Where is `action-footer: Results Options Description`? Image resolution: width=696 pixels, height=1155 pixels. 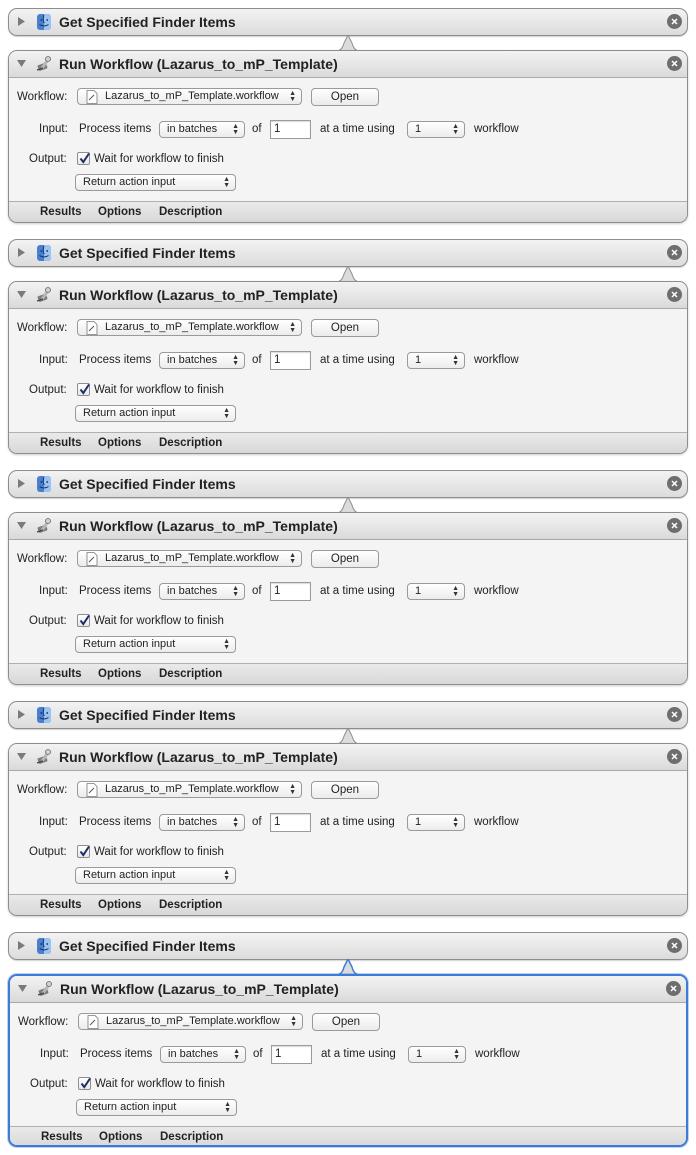
action-footer: Results Options Description is located at coordinates (348, 904).